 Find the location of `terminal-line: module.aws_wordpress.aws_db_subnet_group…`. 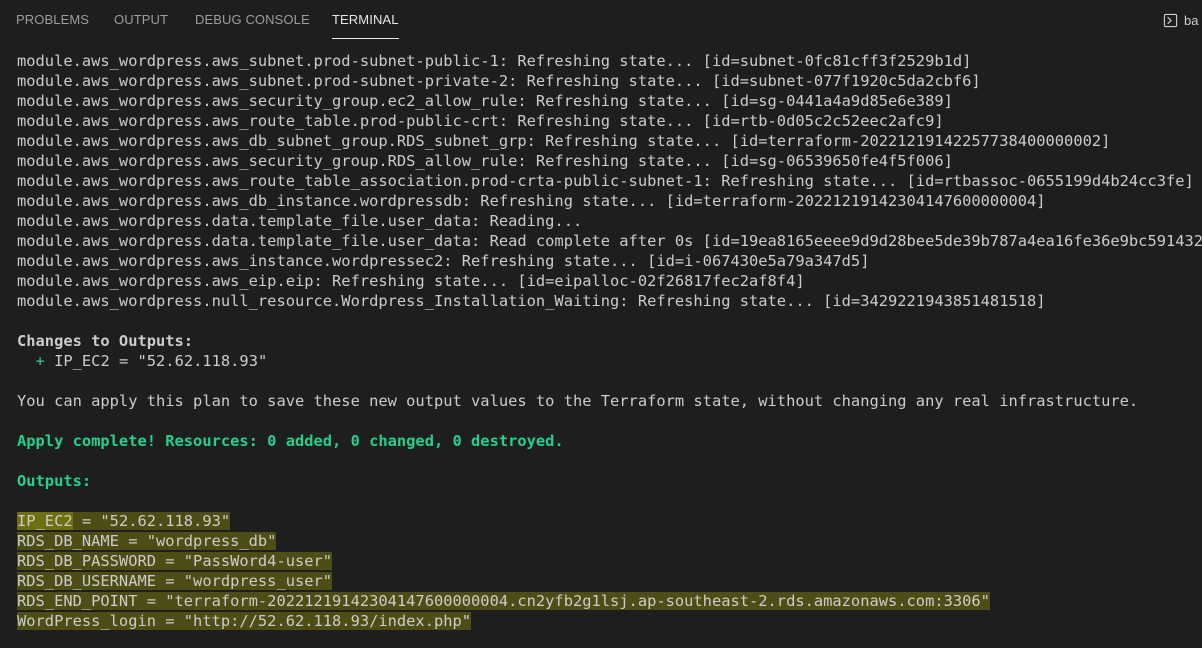

terminal-line: module.aws_wordpress.aws_db_subnet_group… is located at coordinates (564, 141).